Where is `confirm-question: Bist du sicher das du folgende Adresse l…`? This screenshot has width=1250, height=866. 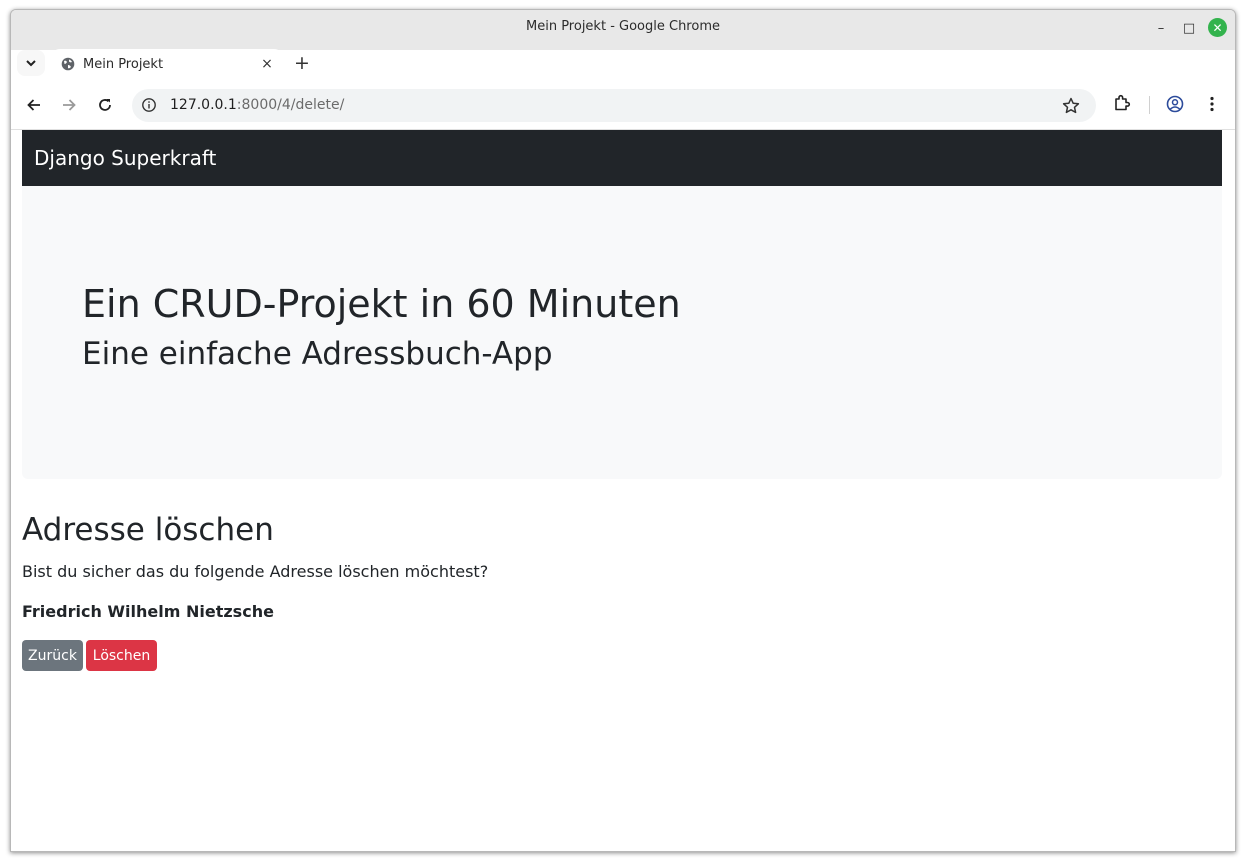
confirm-question: Bist du sicher das du folgende Adresse l… is located at coordinates (255, 571).